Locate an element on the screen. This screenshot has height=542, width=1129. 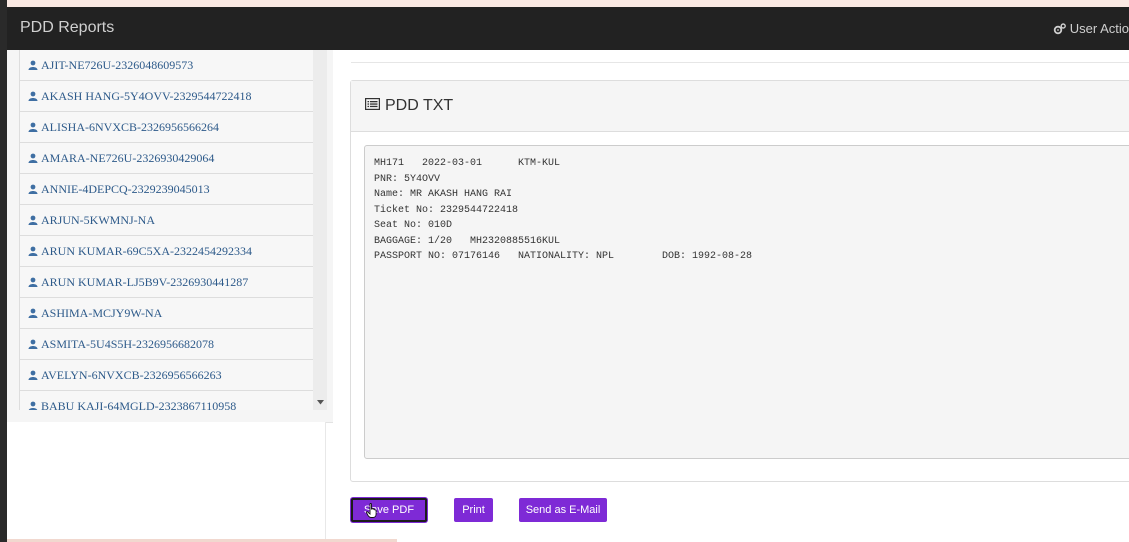
list-item: AJIT-NE726U-2326048609573 is located at coordinates (166, 65).